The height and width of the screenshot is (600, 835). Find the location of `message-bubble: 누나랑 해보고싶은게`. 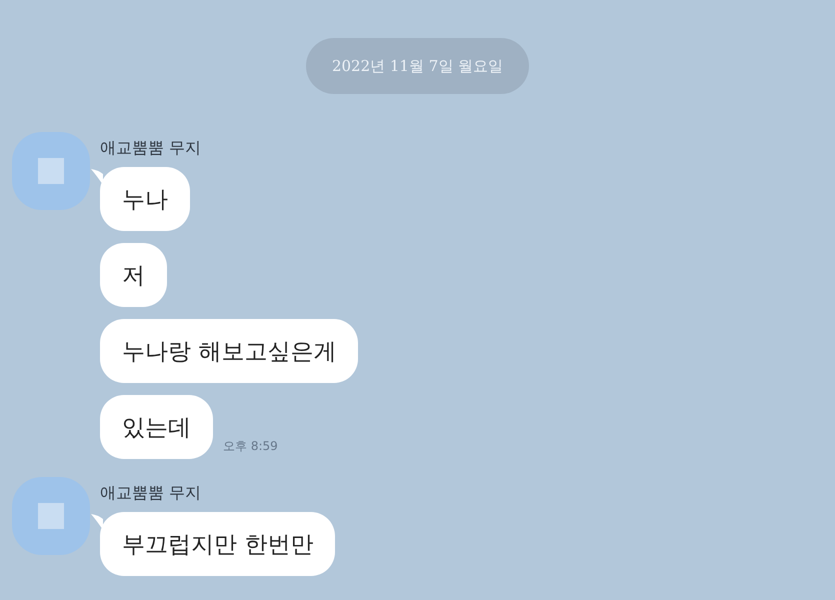

message-bubble: 누나랑 해보고싶은게 is located at coordinates (229, 351).